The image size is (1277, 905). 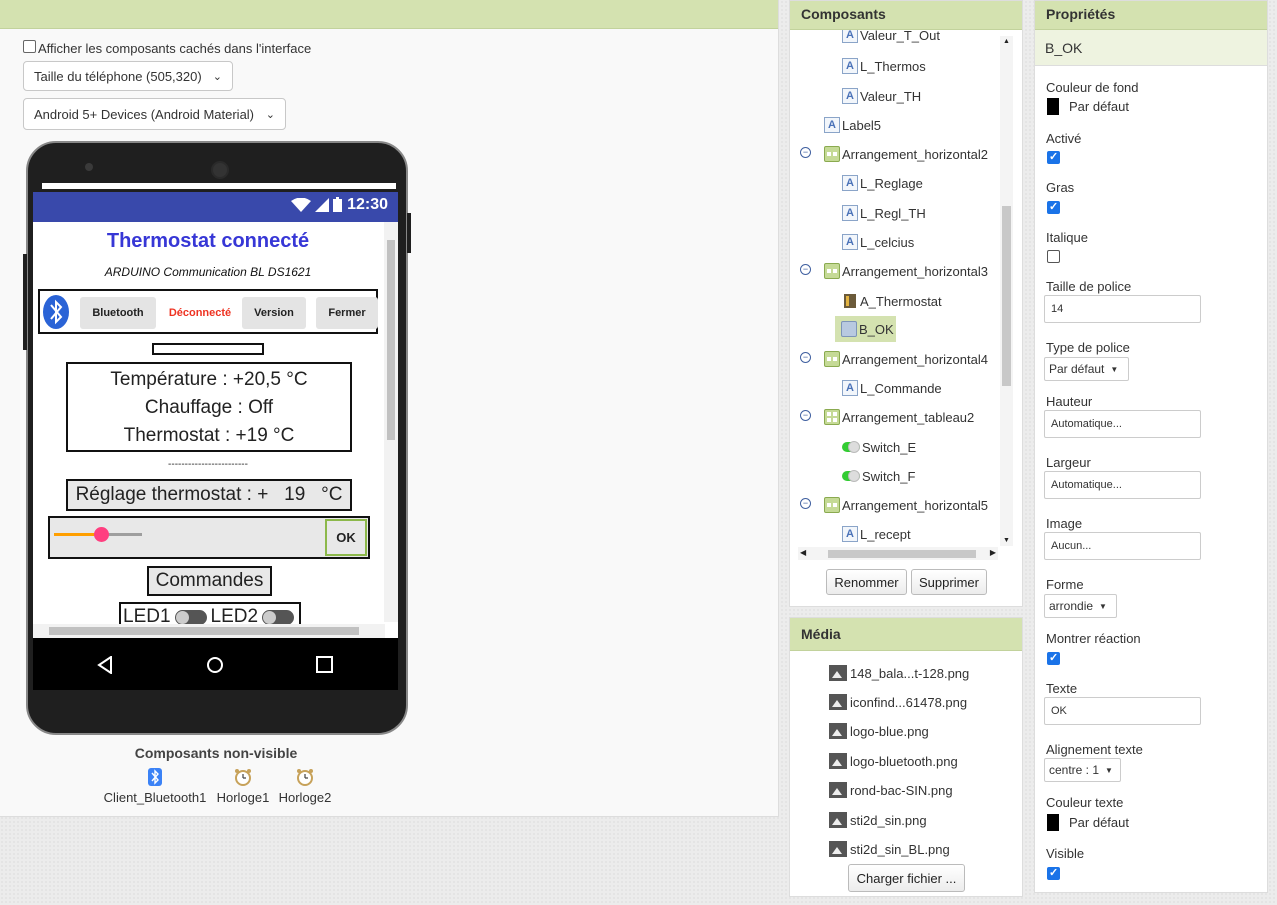 I want to click on tree-item: A Valeur_T_Out, so click(x=891, y=38).